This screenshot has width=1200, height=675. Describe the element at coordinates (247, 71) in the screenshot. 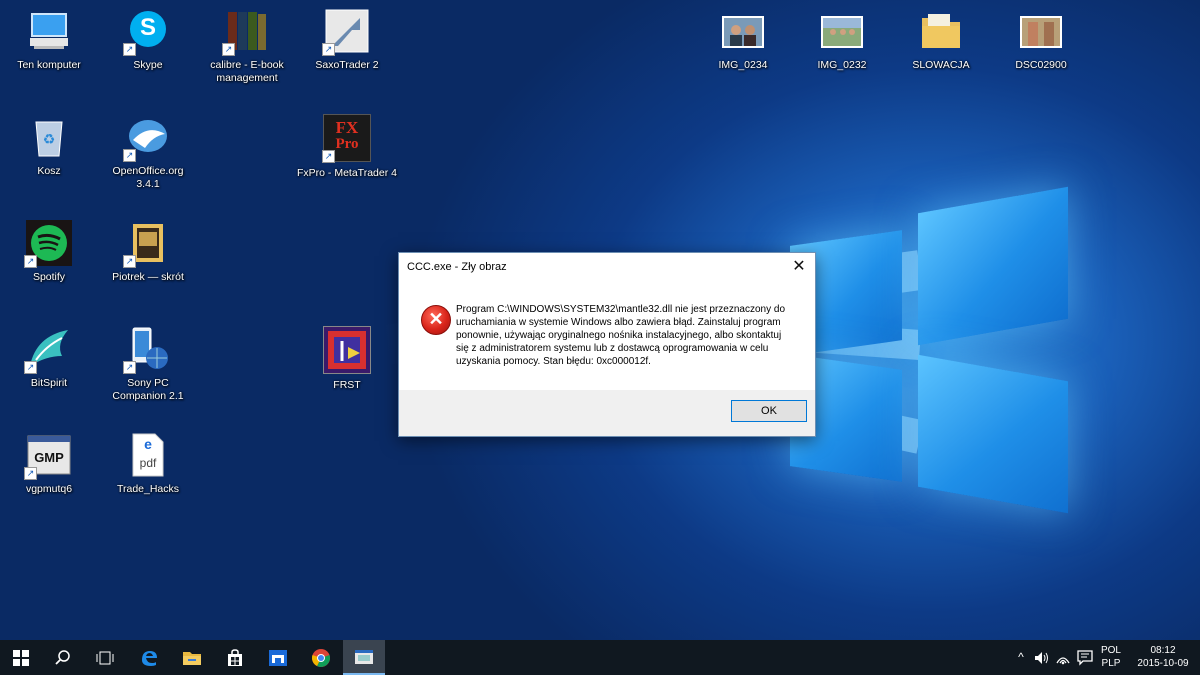

I see `desktop-icon-label: calibre - E-book management` at that location.